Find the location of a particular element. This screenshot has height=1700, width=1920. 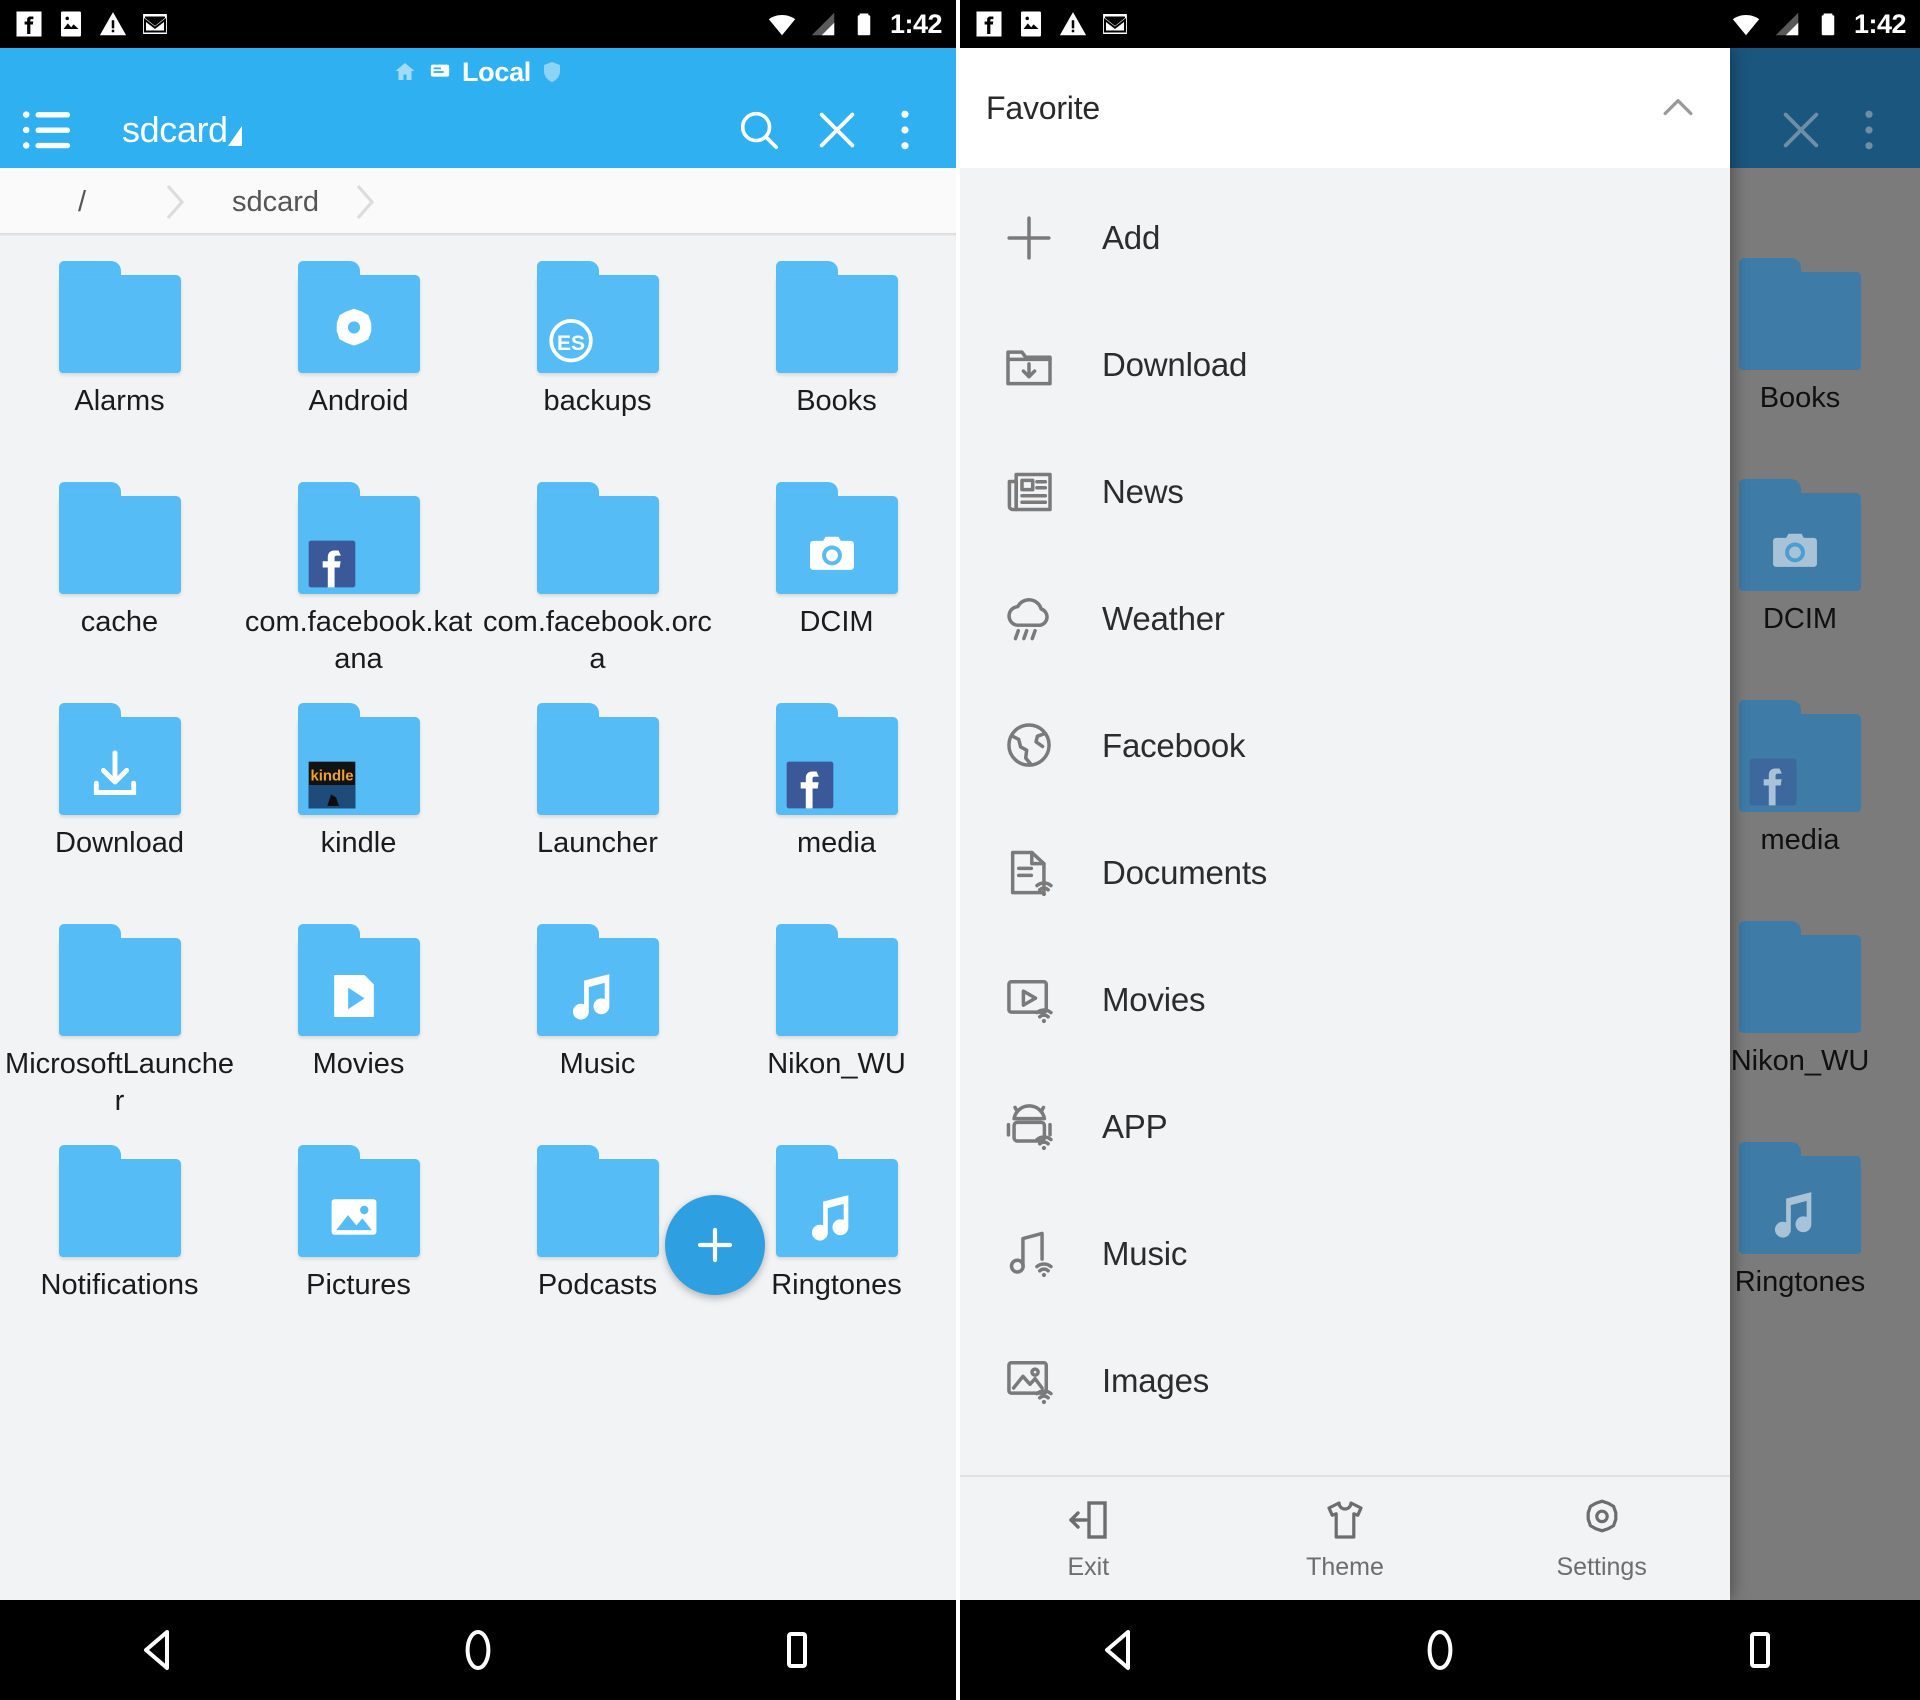

file-grid-row: Download kindle kindle Launcher media is located at coordinates (478, 791).